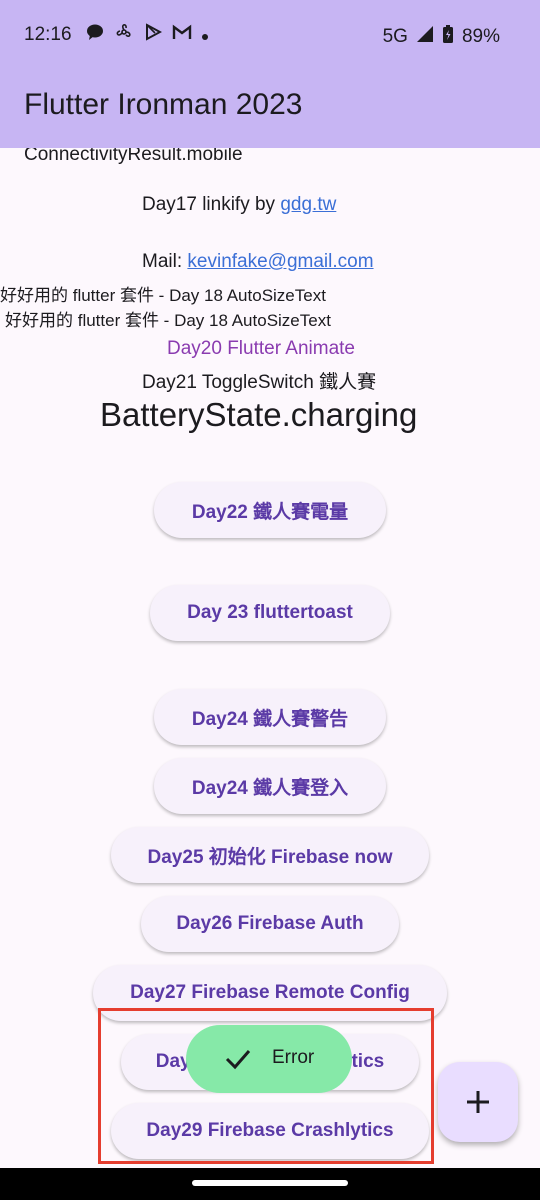 The width and height of the screenshot is (540, 1200). Describe the element at coordinates (270, 510) in the screenshot. I see `day22-battery-button: Day22 鐵人賽電量` at that location.